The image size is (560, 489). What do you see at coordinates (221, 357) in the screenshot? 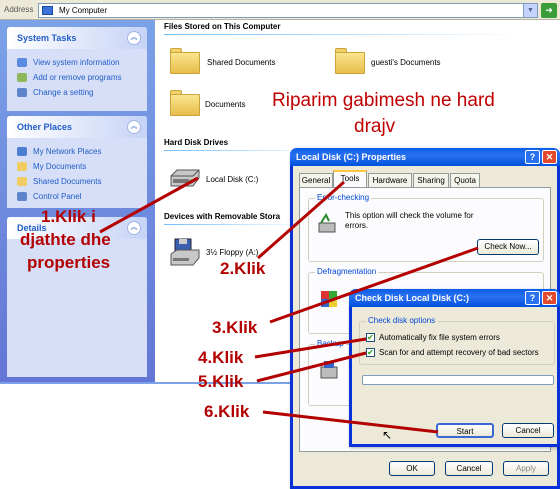
I see `annotation-step4: 4.Klik` at bounding box center [221, 357].